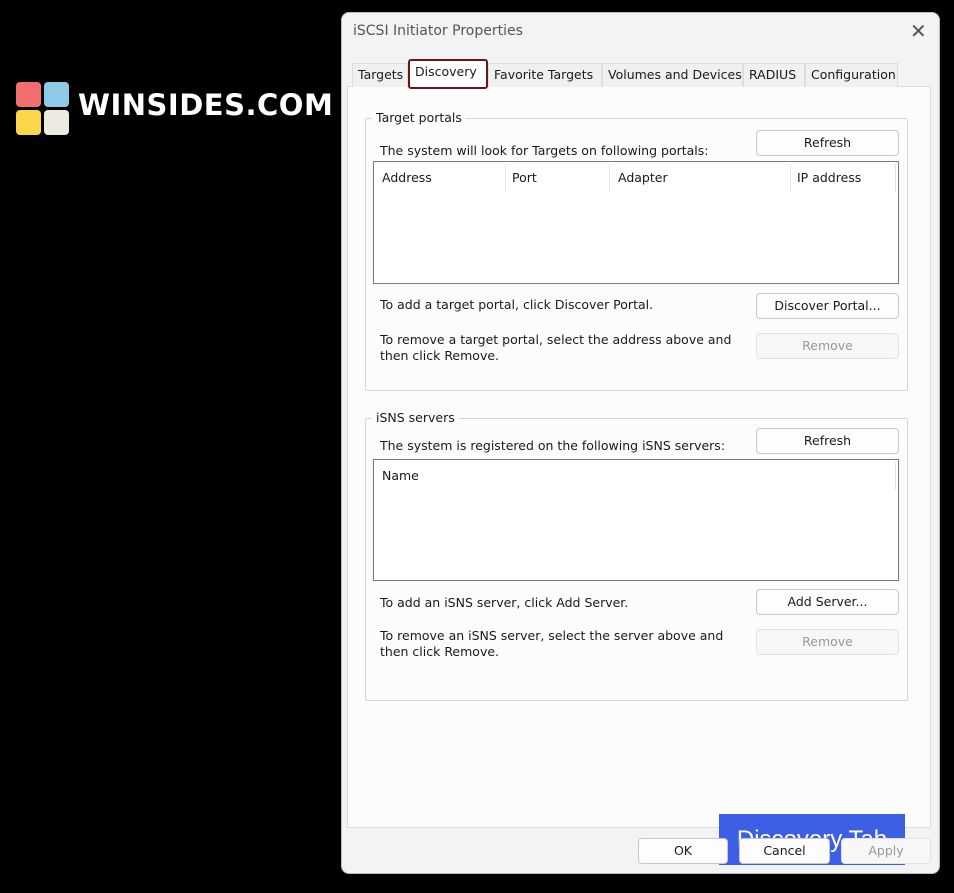  Describe the element at coordinates (918, 31) in the screenshot. I see `close-icon: ✕` at that location.